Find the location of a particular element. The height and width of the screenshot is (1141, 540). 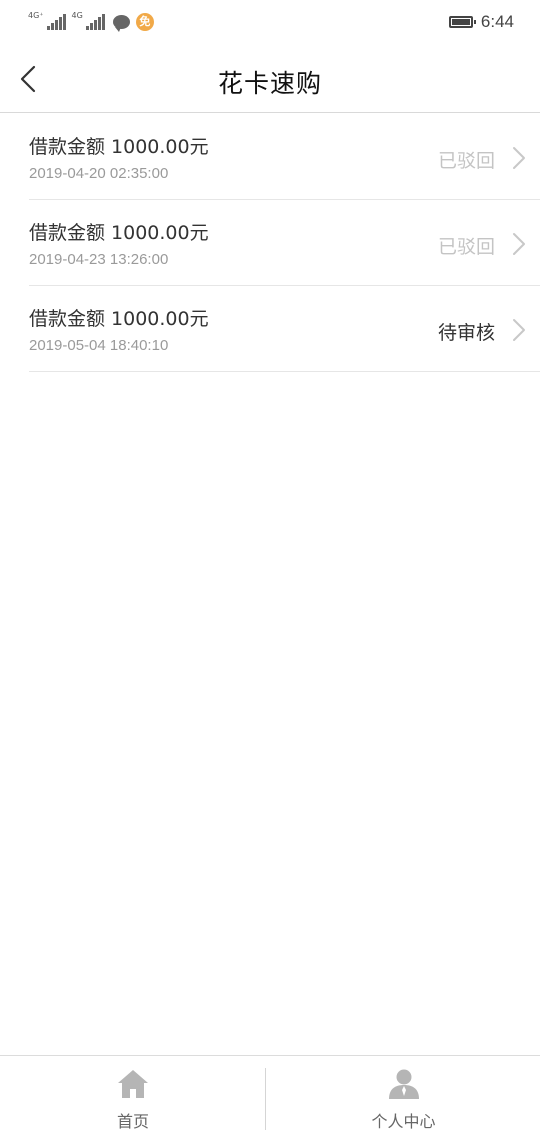

loan-date: 2019-04-20 02:35:00 is located at coordinates (99, 173).